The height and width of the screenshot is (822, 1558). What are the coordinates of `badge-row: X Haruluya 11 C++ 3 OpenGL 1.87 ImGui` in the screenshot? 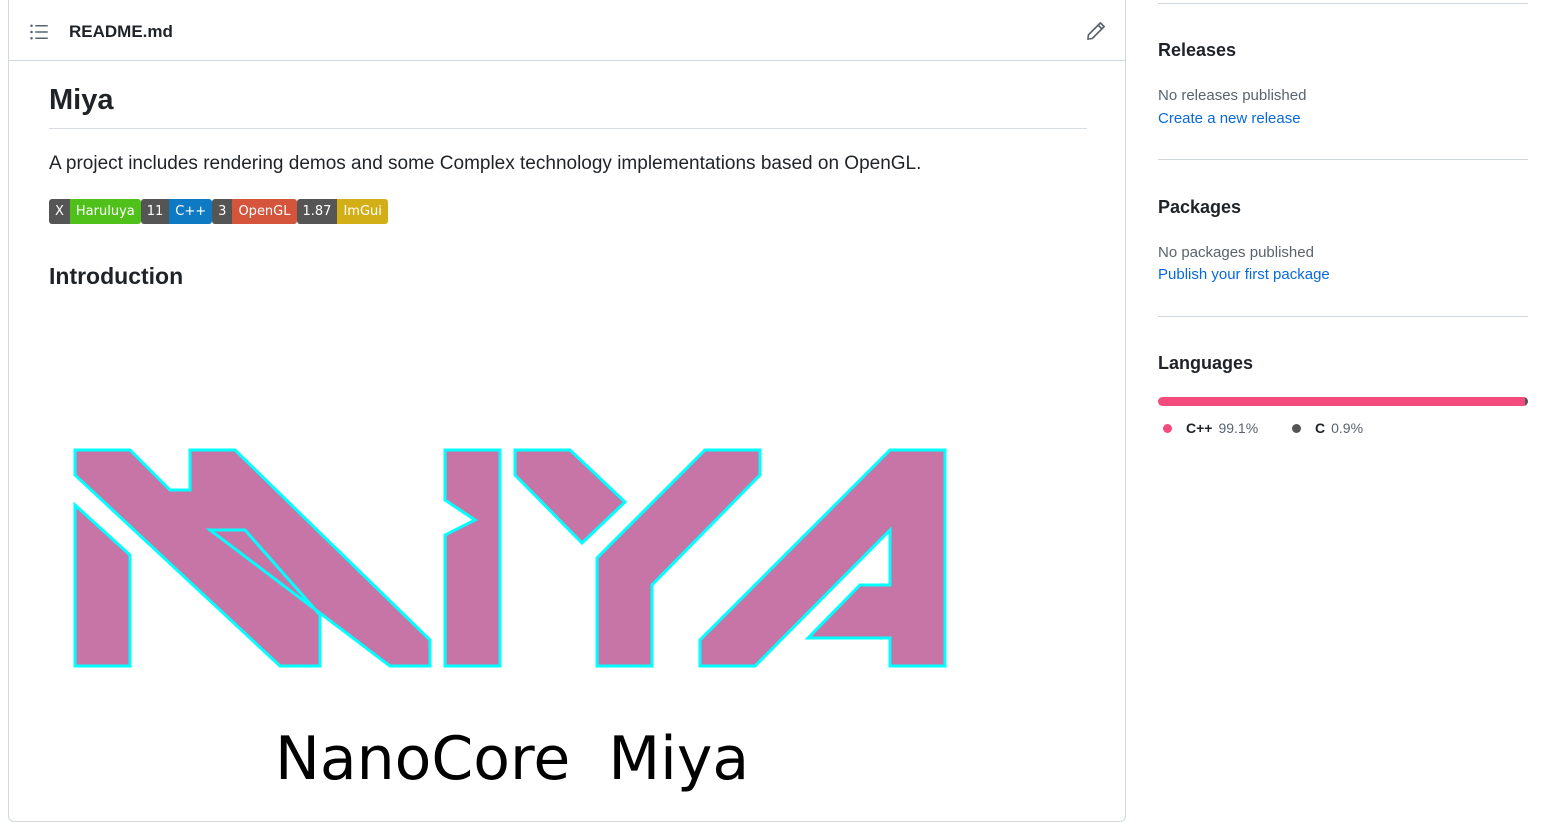 It's located at (218, 211).